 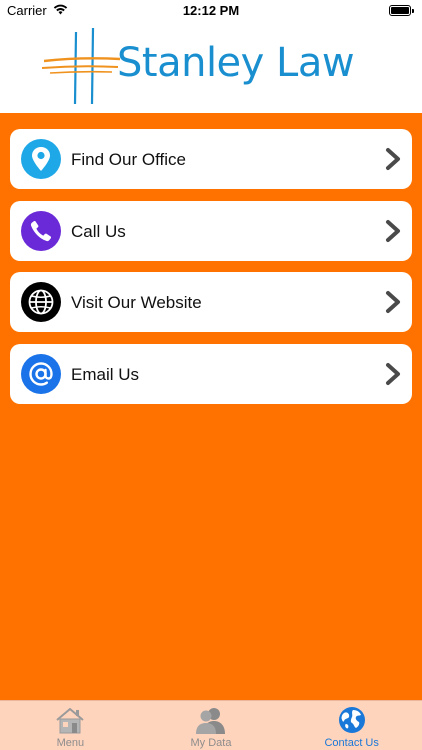 What do you see at coordinates (211, 720) in the screenshot?
I see `users-icon` at bounding box center [211, 720].